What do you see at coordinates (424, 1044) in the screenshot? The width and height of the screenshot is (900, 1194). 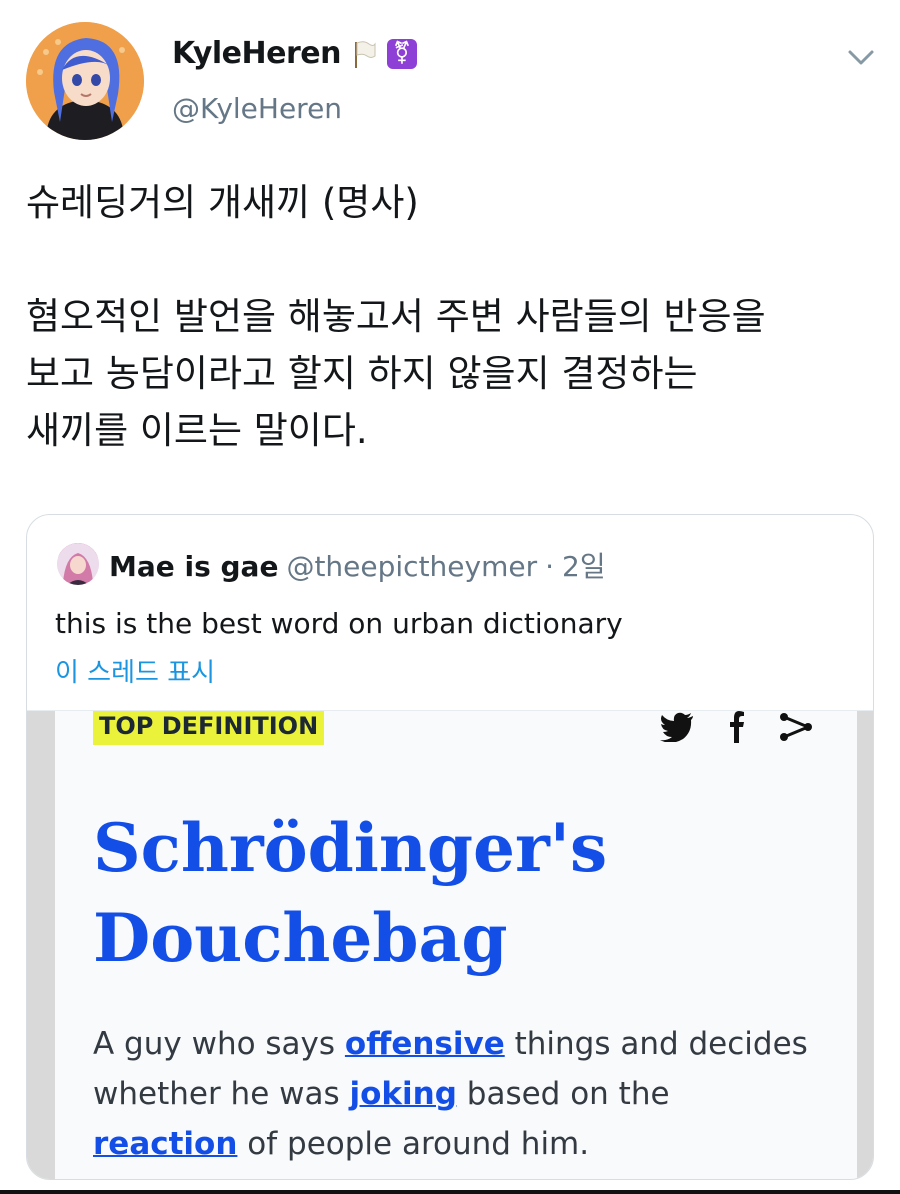 I see `definition-link-offensive: offensive` at bounding box center [424, 1044].